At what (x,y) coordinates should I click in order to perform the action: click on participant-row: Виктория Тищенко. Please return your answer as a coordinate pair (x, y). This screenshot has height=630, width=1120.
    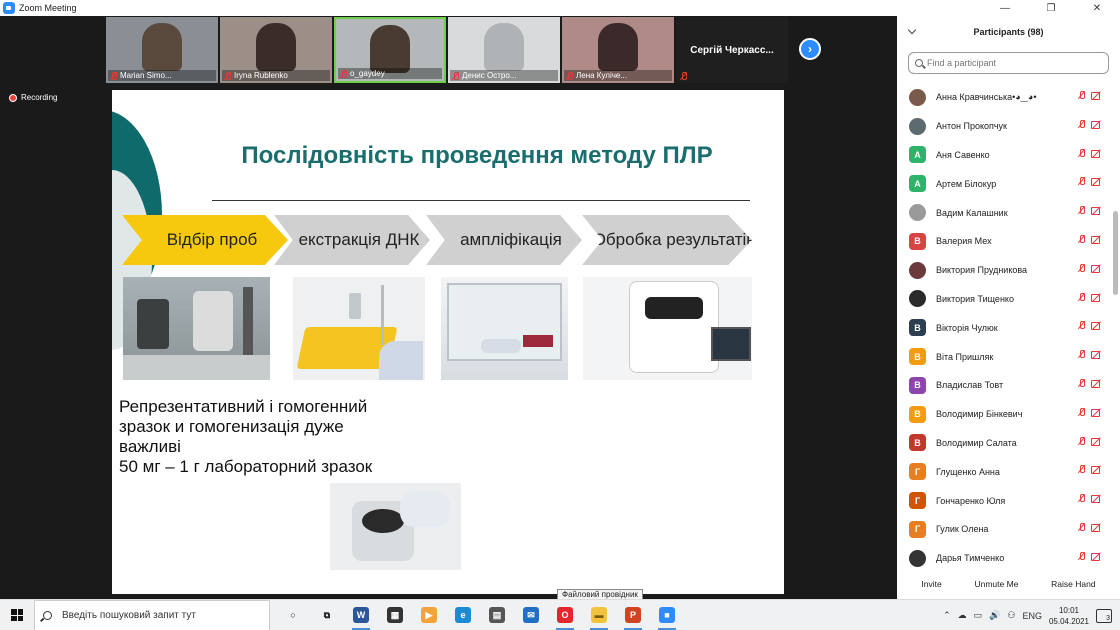
    Looking at the image, I should click on (1003, 299).